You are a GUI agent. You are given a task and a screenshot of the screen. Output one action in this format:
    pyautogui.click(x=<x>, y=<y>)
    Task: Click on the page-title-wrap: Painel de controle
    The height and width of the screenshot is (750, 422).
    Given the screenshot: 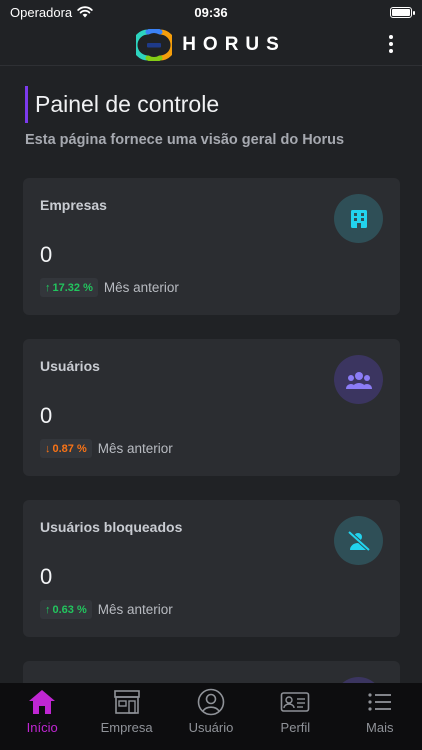 What is the action you would take?
    pyautogui.click(x=122, y=104)
    